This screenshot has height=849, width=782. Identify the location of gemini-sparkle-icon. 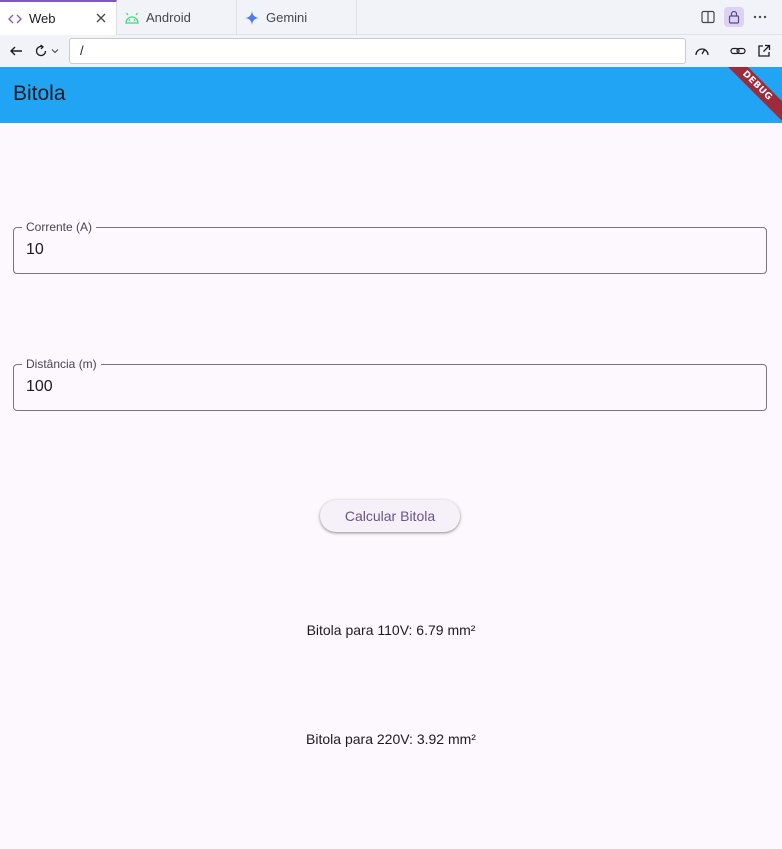
(252, 18).